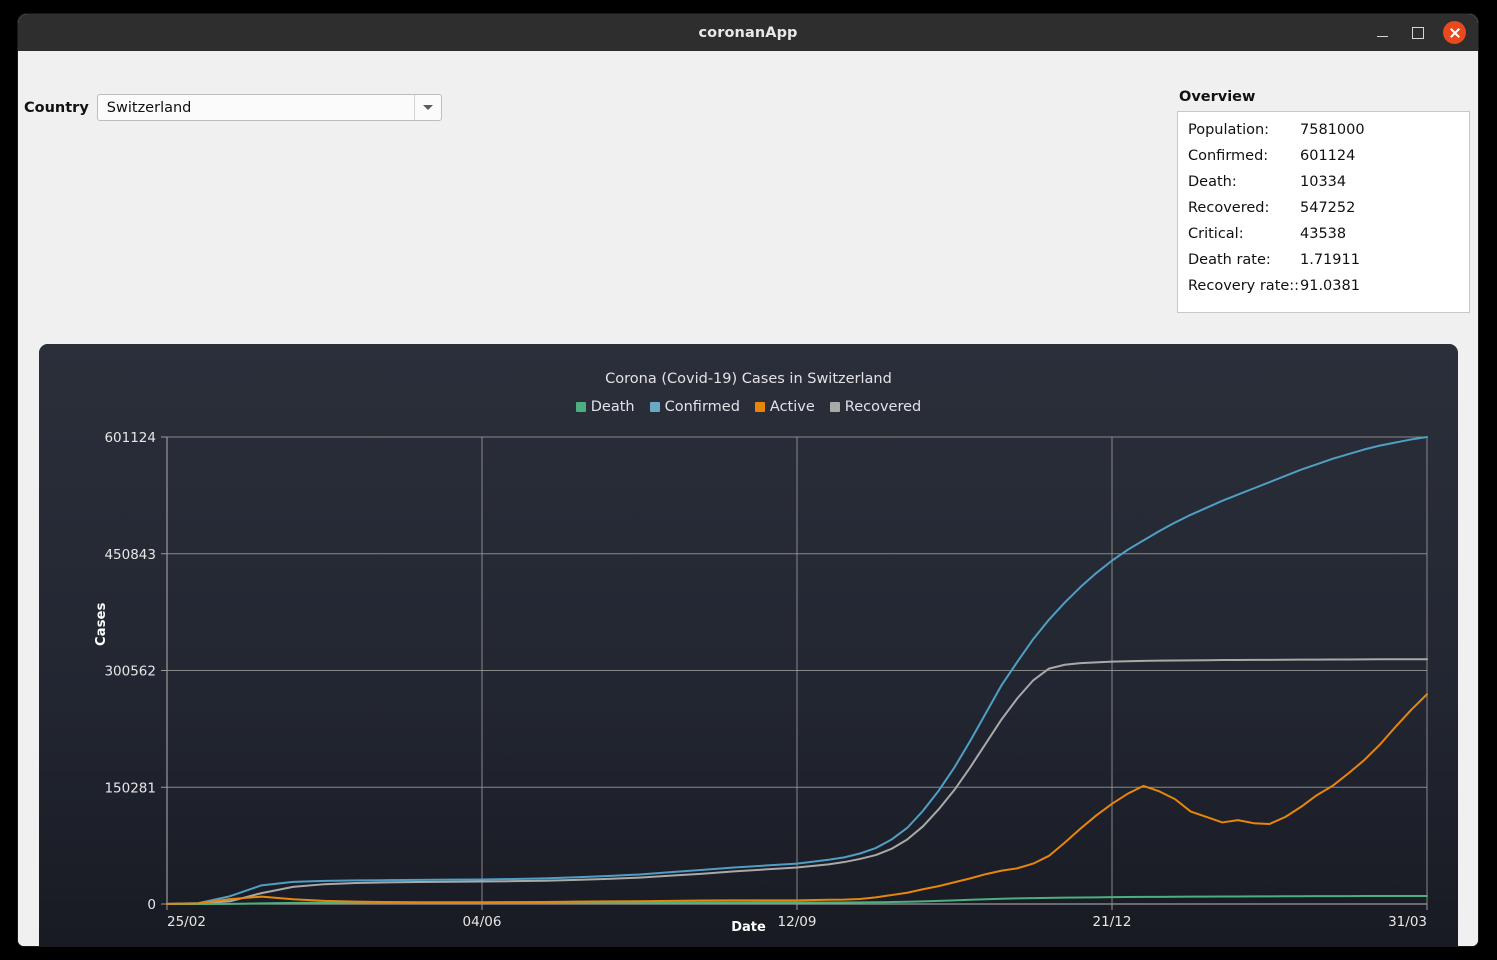 This screenshot has height=960, width=1497. I want to click on overview-row: Confirmed: 601124, so click(1323, 159).